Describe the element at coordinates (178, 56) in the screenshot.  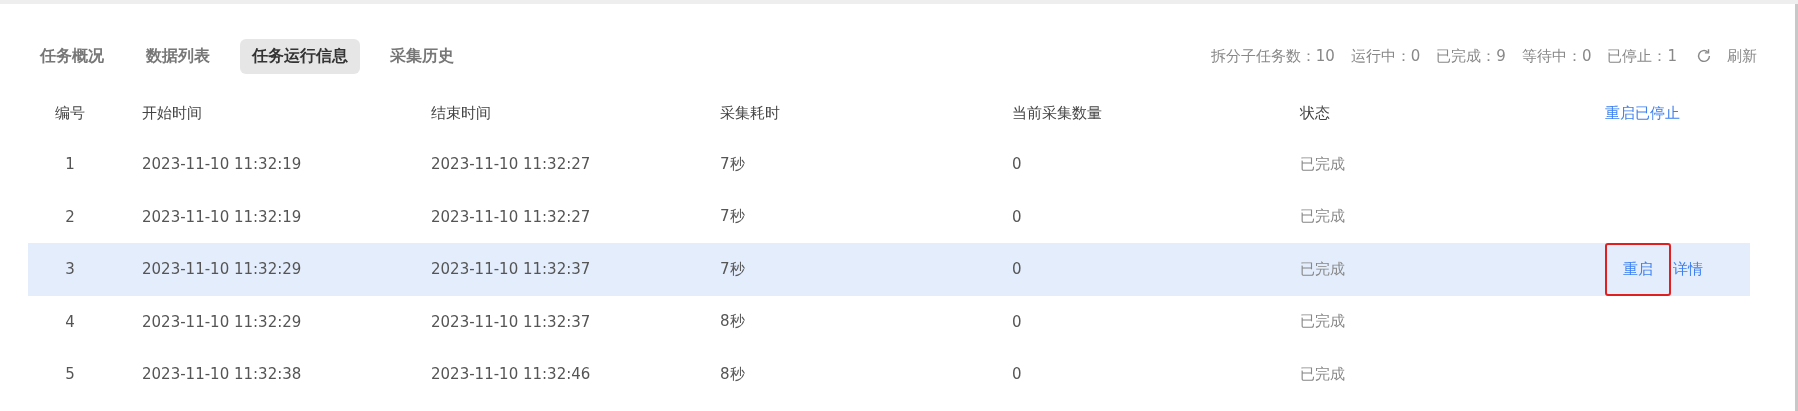
I see `tab: 数据列表` at that location.